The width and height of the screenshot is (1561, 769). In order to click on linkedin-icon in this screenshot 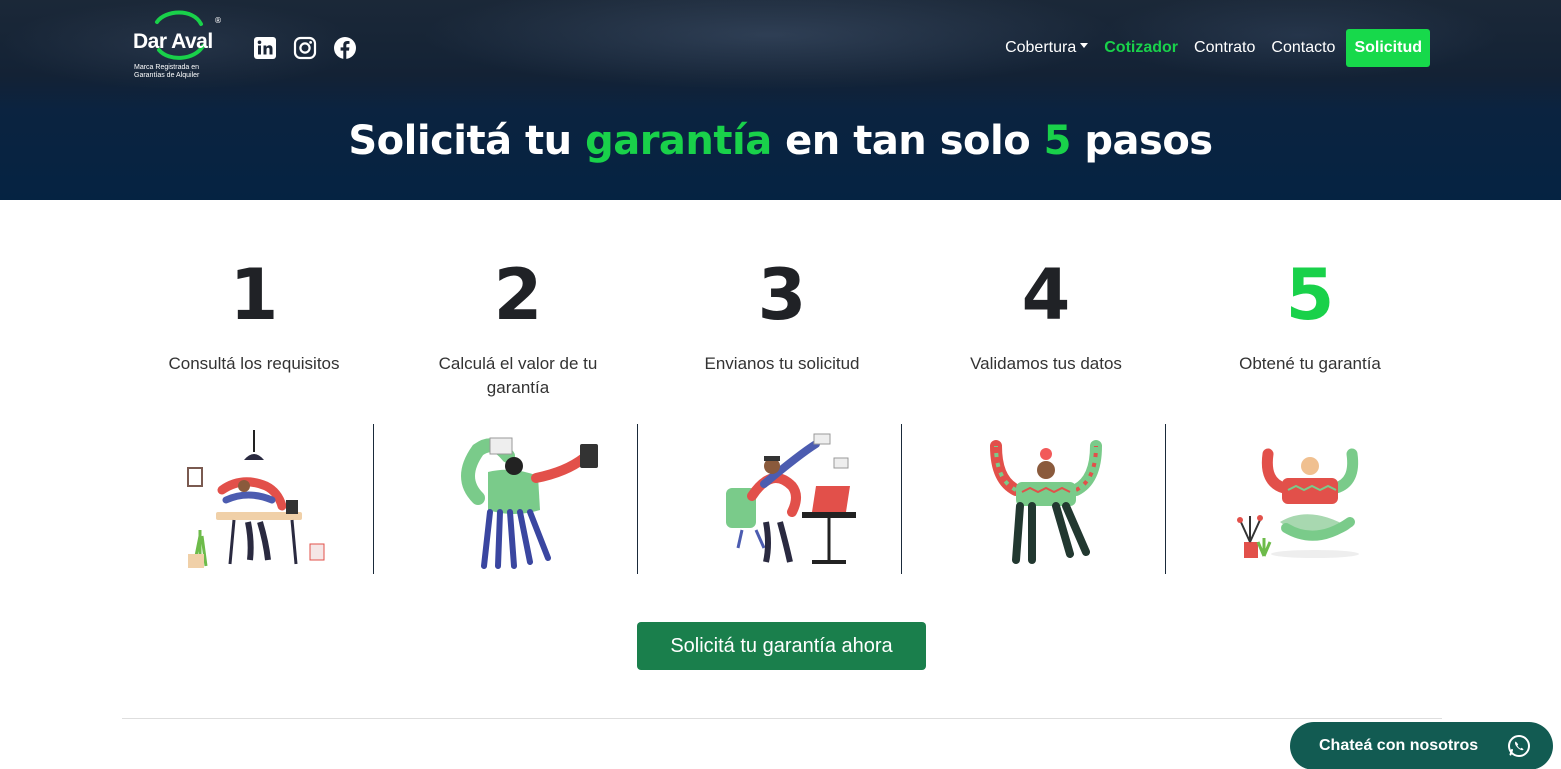, I will do `click(265, 48)`.